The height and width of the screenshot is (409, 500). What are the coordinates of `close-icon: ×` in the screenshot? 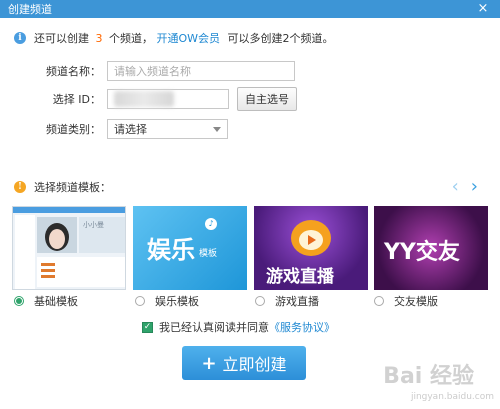 It's located at (483, 9).